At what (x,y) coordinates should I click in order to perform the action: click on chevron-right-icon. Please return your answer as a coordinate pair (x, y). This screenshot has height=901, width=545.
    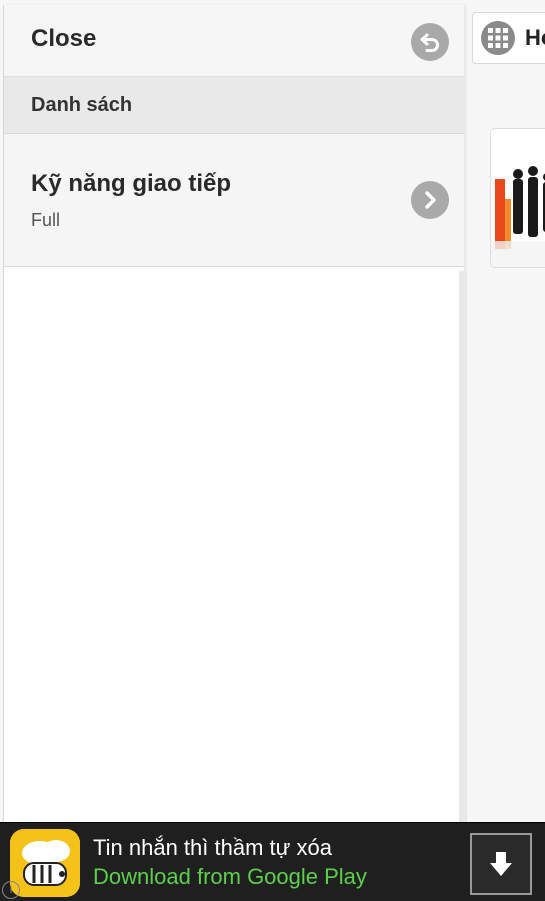
    Looking at the image, I should click on (430, 200).